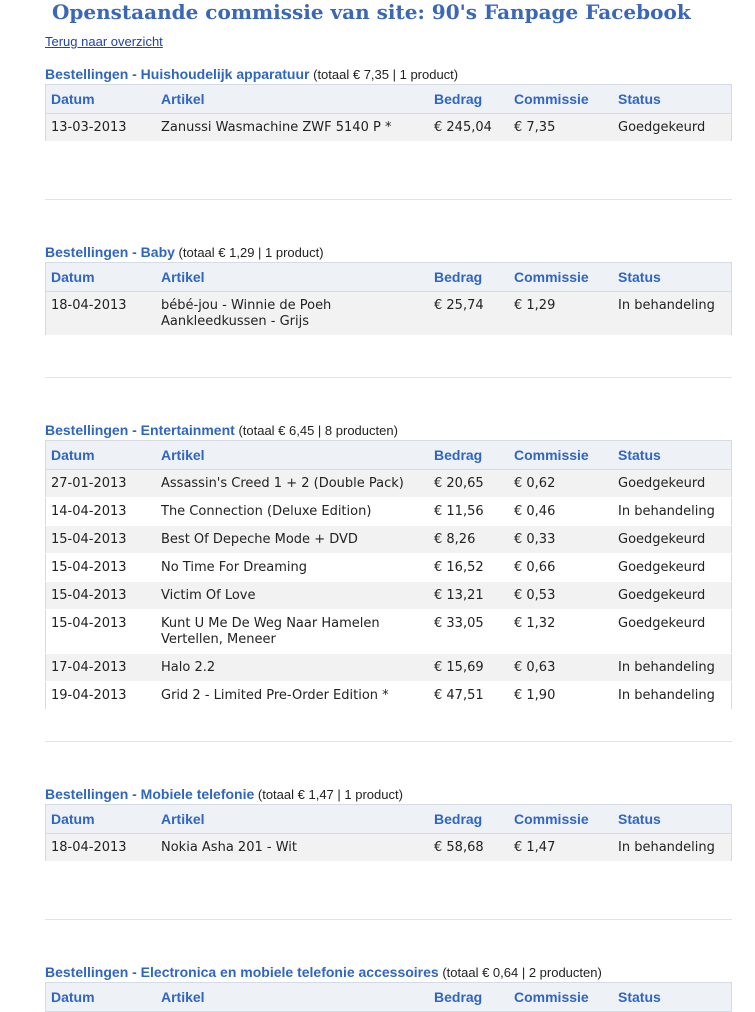  I want to click on order-commission: € 0,66, so click(561, 567).